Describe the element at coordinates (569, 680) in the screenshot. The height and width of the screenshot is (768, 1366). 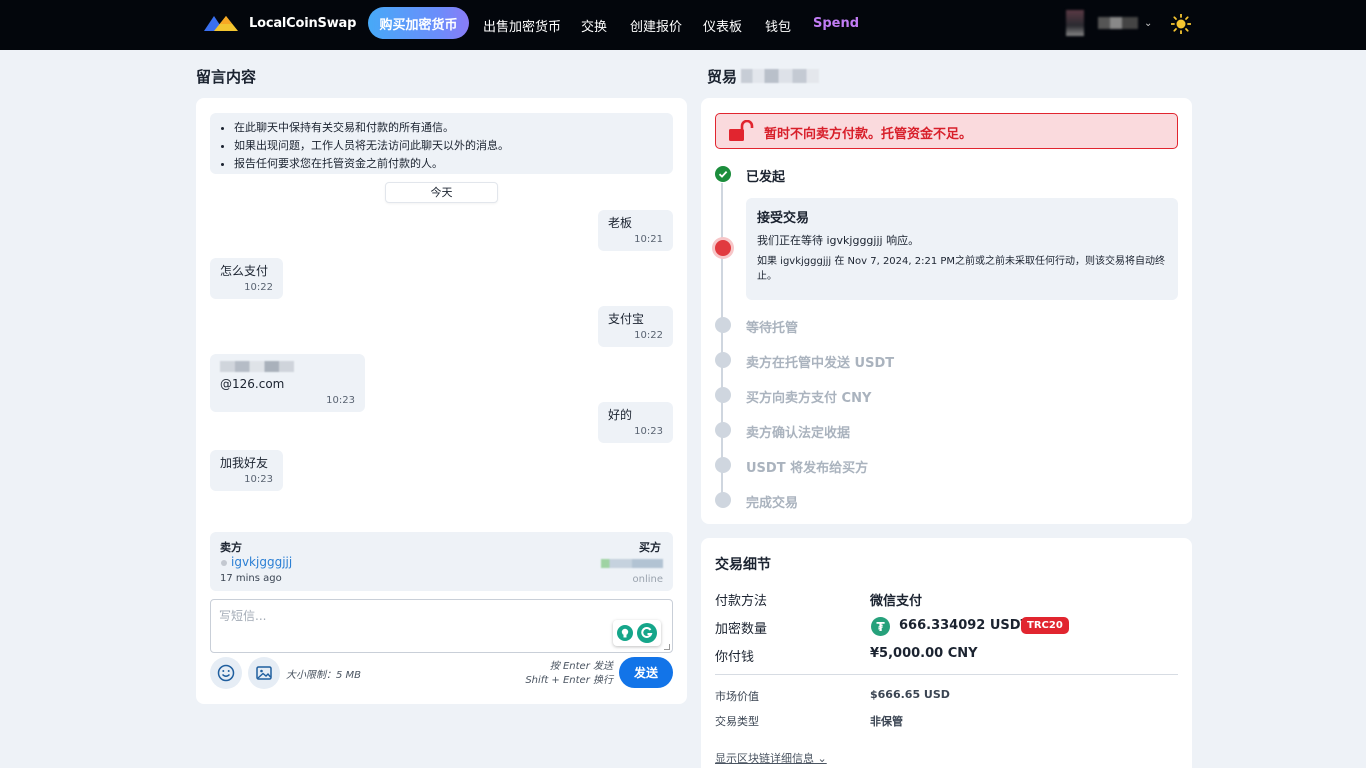
I see `shift-enter-hint: Shift + Enter 换行` at that location.